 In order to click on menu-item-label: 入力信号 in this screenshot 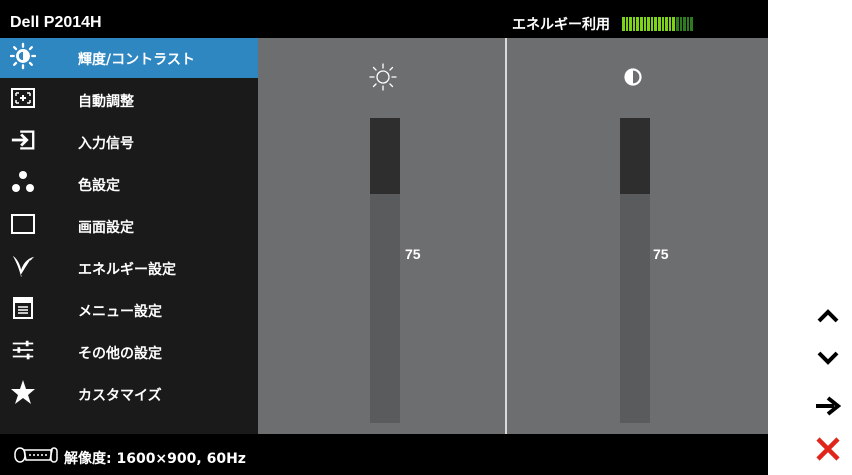, I will do `click(106, 144)`.